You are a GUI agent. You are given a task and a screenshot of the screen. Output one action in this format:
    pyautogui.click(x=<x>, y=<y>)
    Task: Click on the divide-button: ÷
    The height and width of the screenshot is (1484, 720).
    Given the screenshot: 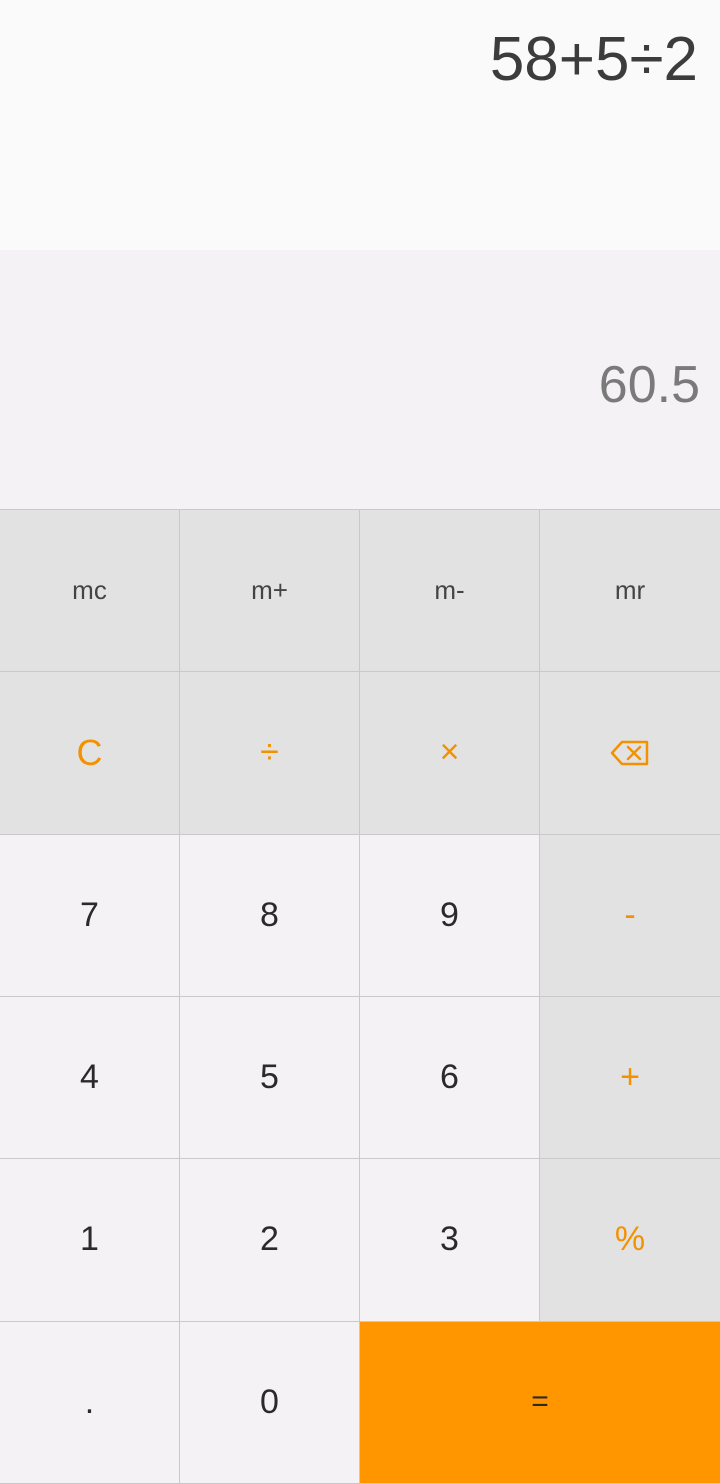 What is the action you would take?
    pyautogui.click(x=270, y=753)
    